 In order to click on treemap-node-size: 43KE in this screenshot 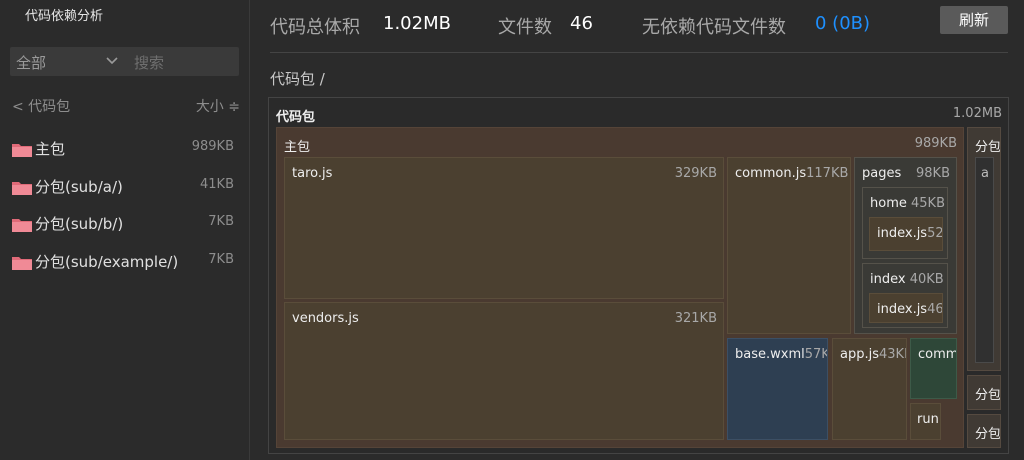, I will do `click(892, 354)`.